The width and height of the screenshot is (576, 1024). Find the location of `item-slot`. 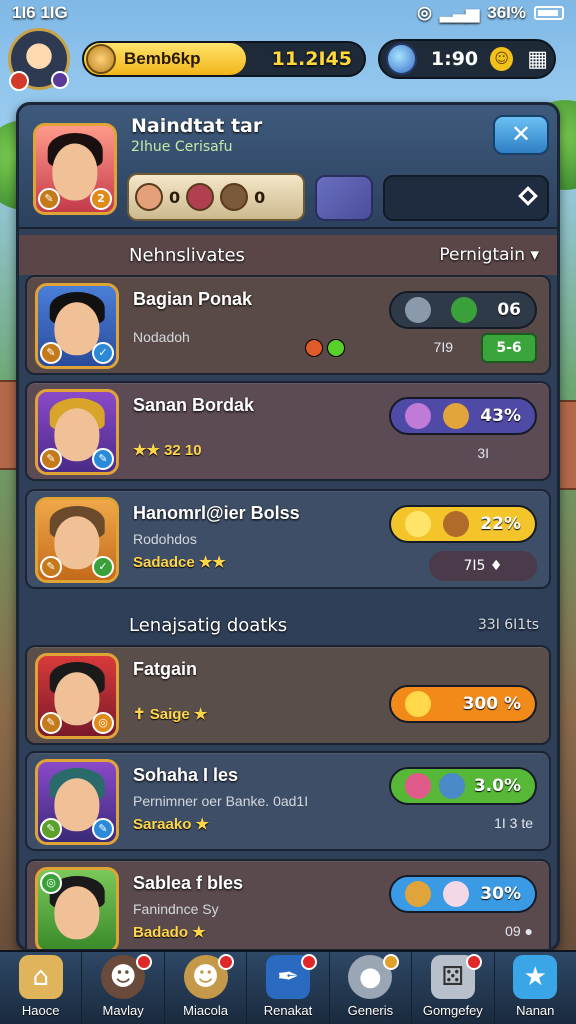

item-slot is located at coordinates (344, 198).